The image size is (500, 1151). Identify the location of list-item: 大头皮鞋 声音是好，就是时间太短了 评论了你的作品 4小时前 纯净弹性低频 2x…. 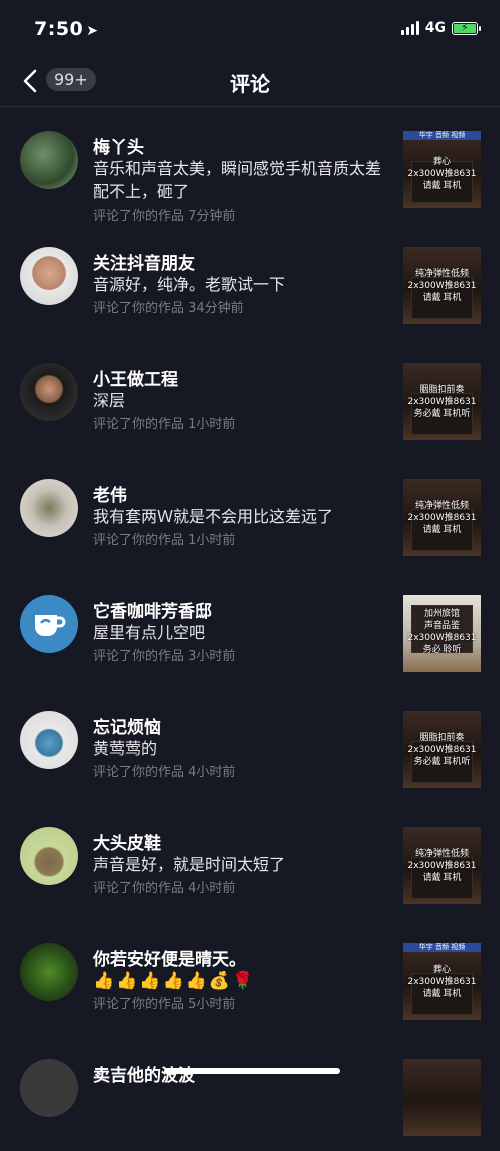
(250, 861).